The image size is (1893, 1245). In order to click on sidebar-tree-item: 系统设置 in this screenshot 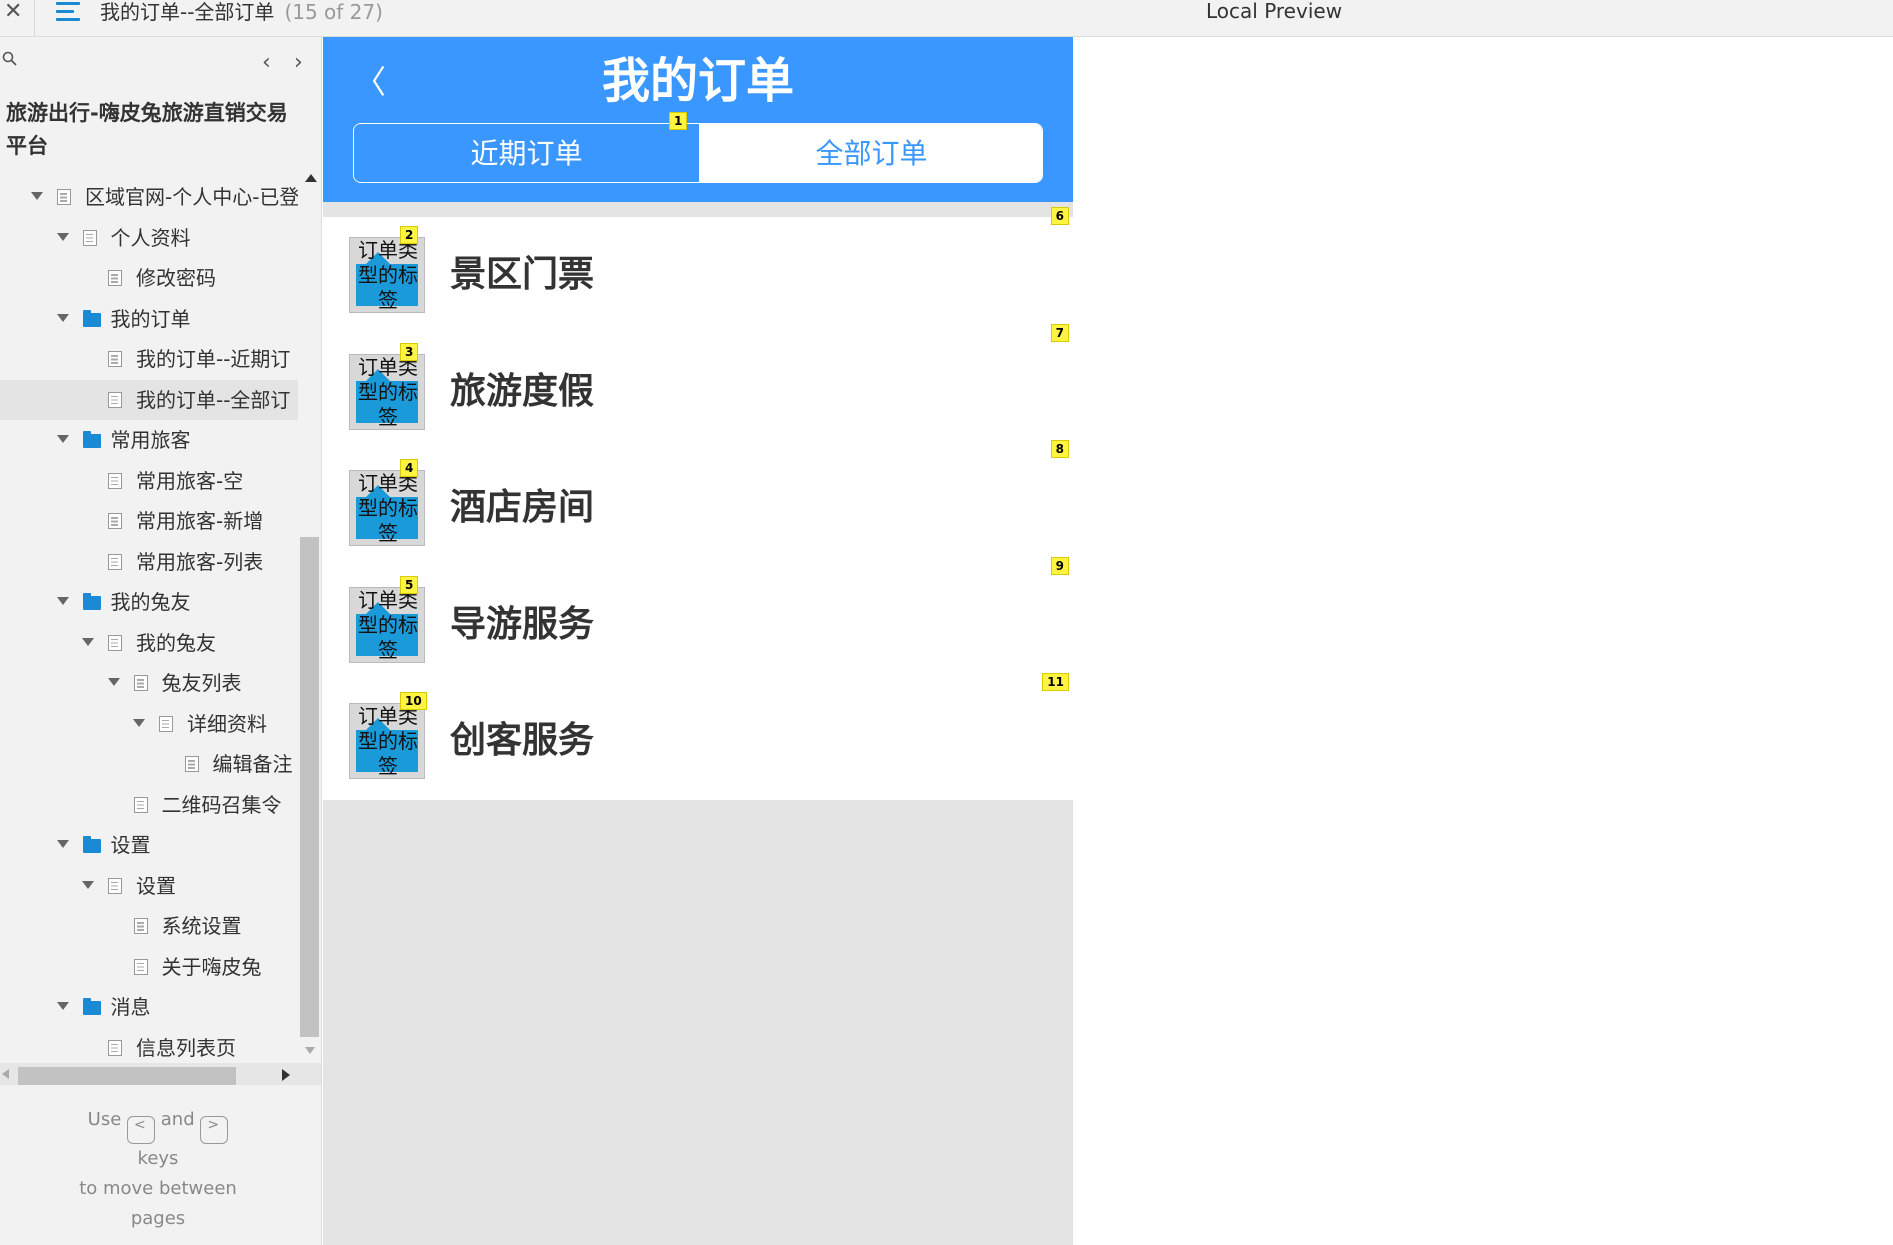, I will do `click(149, 926)`.